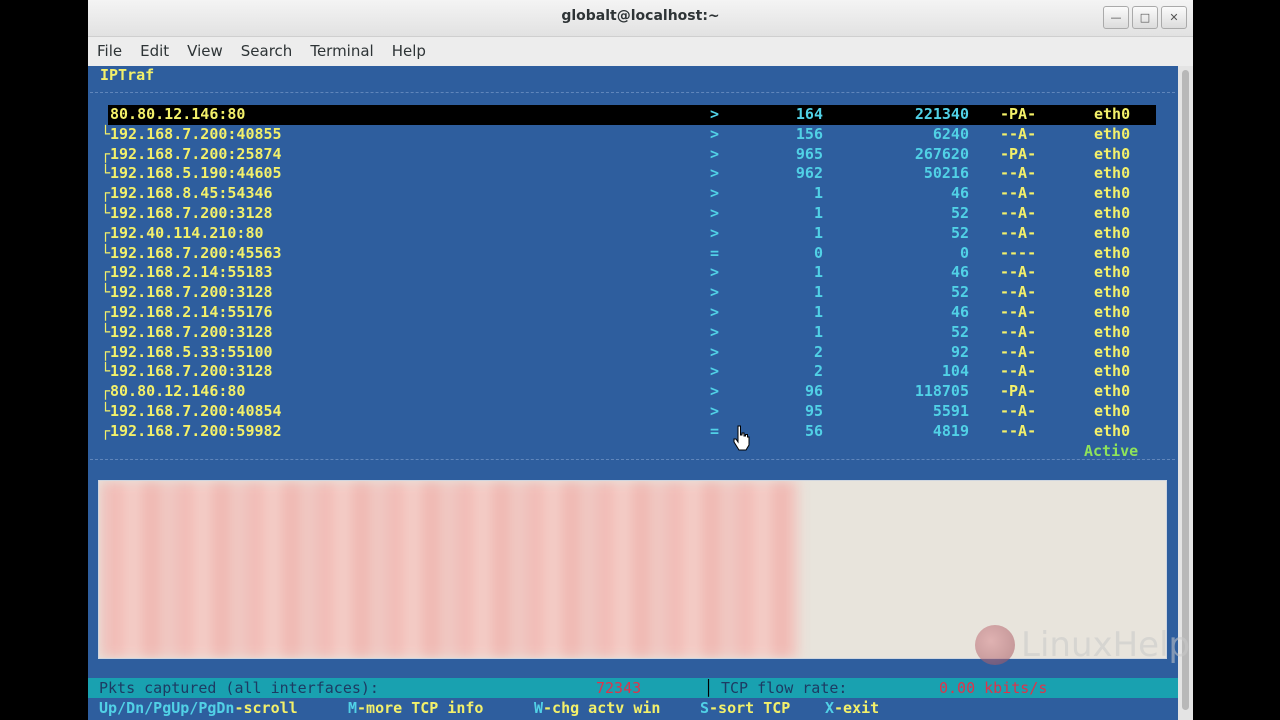 Image resolution: width=1280 pixels, height=720 pixels. Describe the element at coordinates (628, 233) in the screenshot. I see `tcp-connection-row: ┌ 192.40.114.210:80 >1 52 --A-eth0` at that location.